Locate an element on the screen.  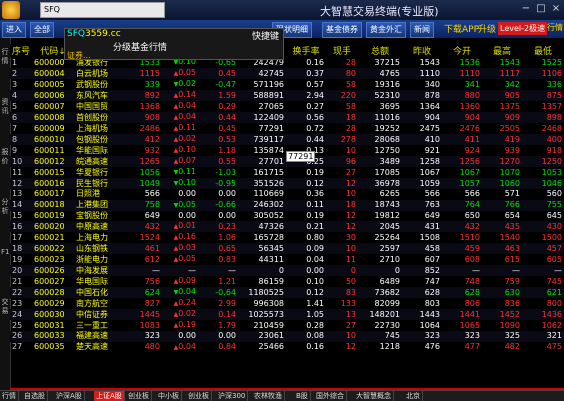
nav-button-enter: 进入 is located at coordinates (14, 30).